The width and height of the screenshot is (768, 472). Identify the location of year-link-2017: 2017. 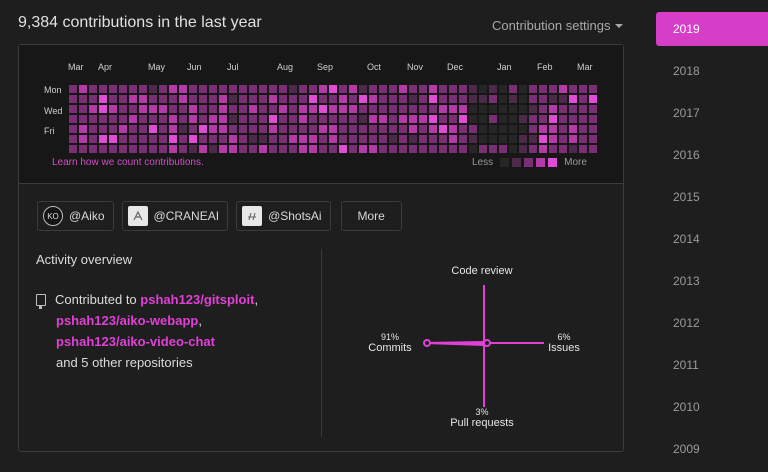
(712, 117).